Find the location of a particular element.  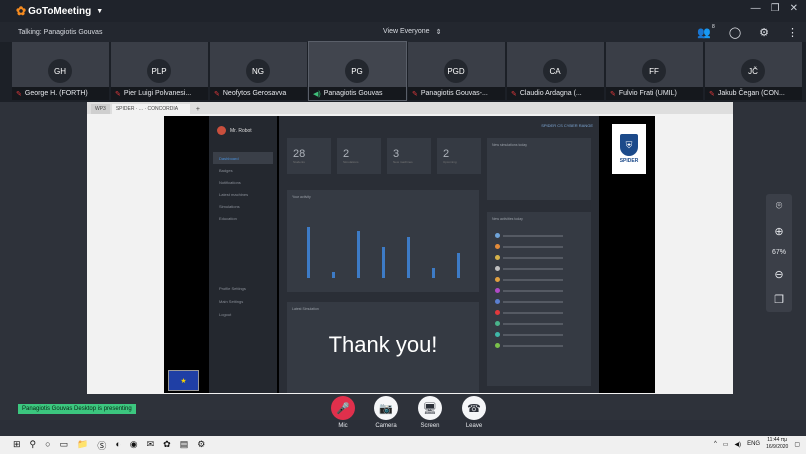

participant-tile-speaking: PG ◀) Panagiotis Gouvas is located at coordinates (357, 71).